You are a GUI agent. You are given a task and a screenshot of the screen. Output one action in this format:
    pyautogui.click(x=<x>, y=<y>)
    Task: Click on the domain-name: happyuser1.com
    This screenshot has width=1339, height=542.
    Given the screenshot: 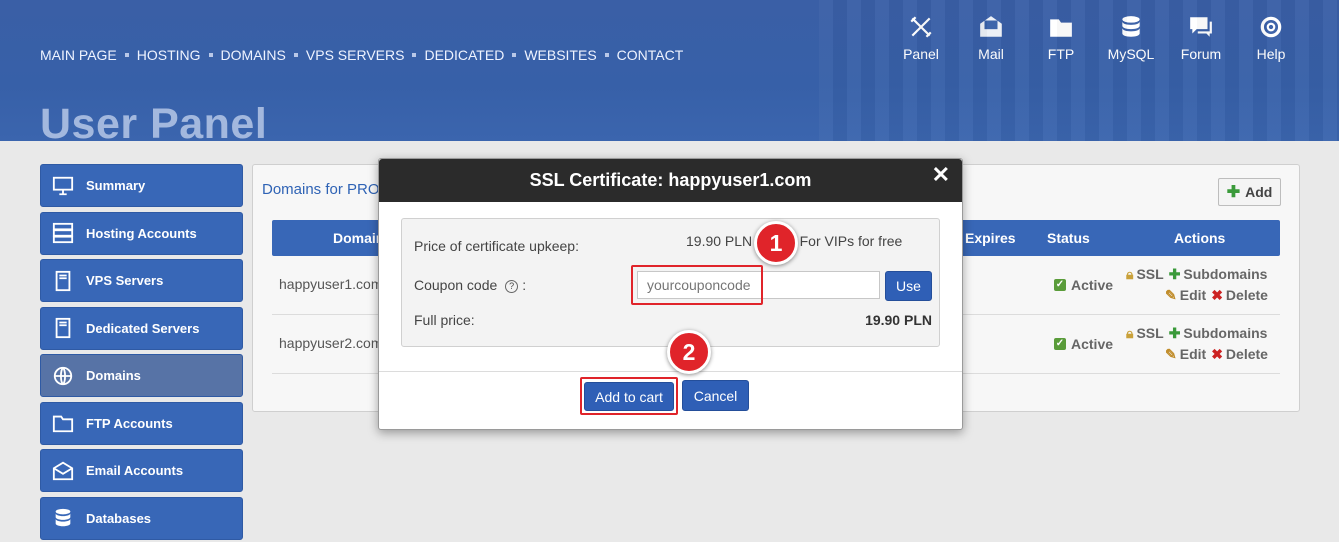 What is the action you would take?
    pyautogui.click(x=331, y=284)
    